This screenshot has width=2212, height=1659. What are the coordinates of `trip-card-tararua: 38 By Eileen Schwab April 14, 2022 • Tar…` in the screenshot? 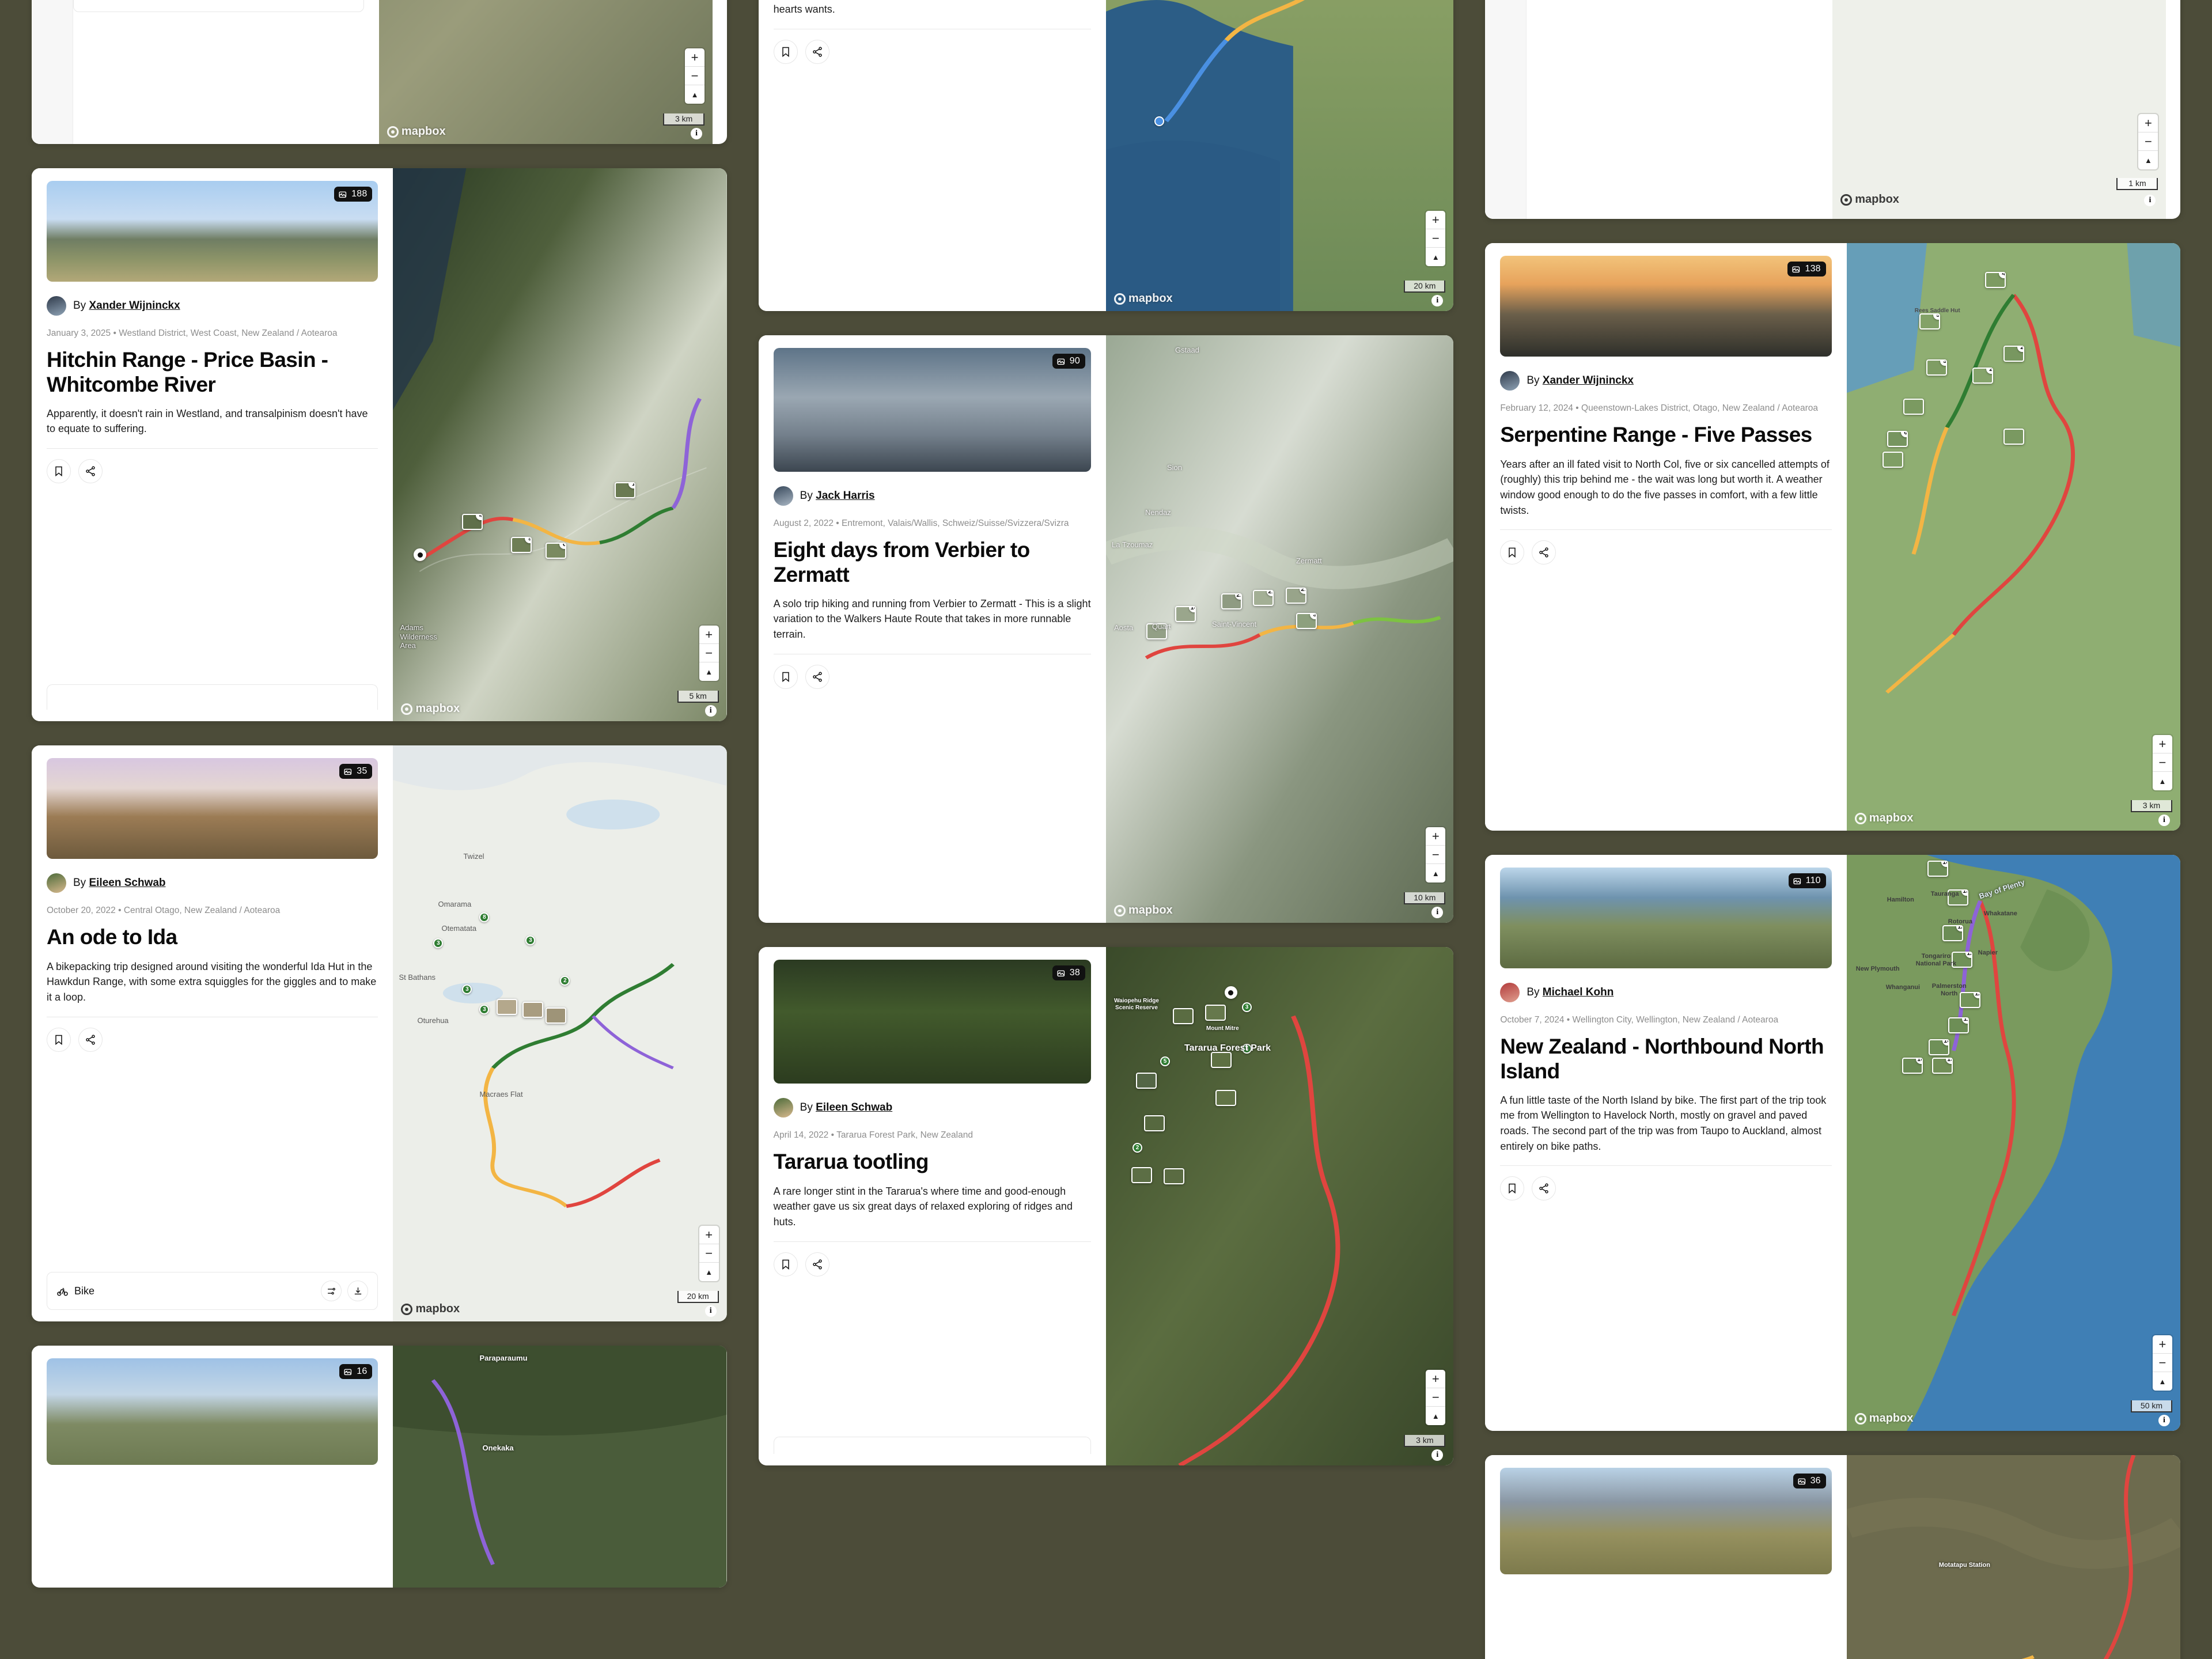 It's located at (1106, 1206).